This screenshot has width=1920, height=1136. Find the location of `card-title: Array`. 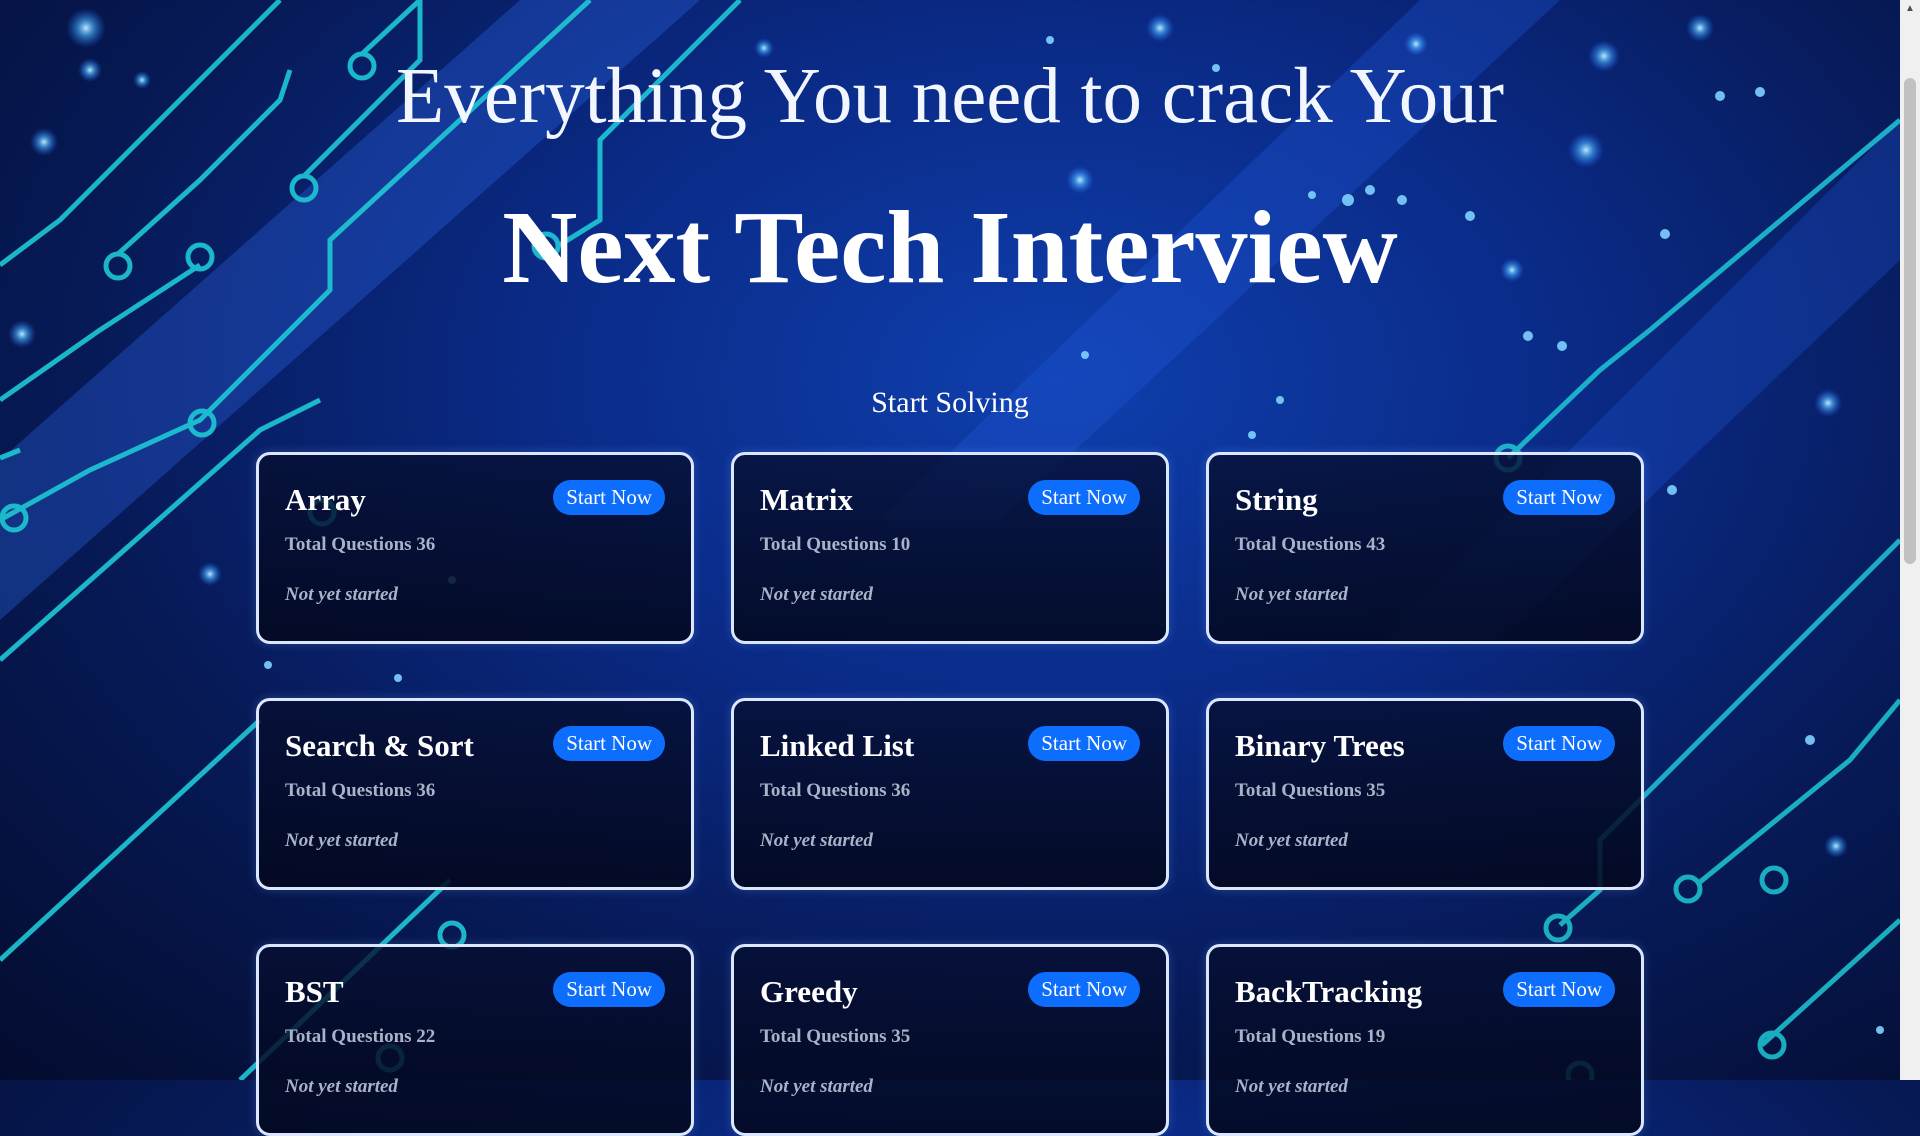

card-title: Array is located at coordinates (325, 499).